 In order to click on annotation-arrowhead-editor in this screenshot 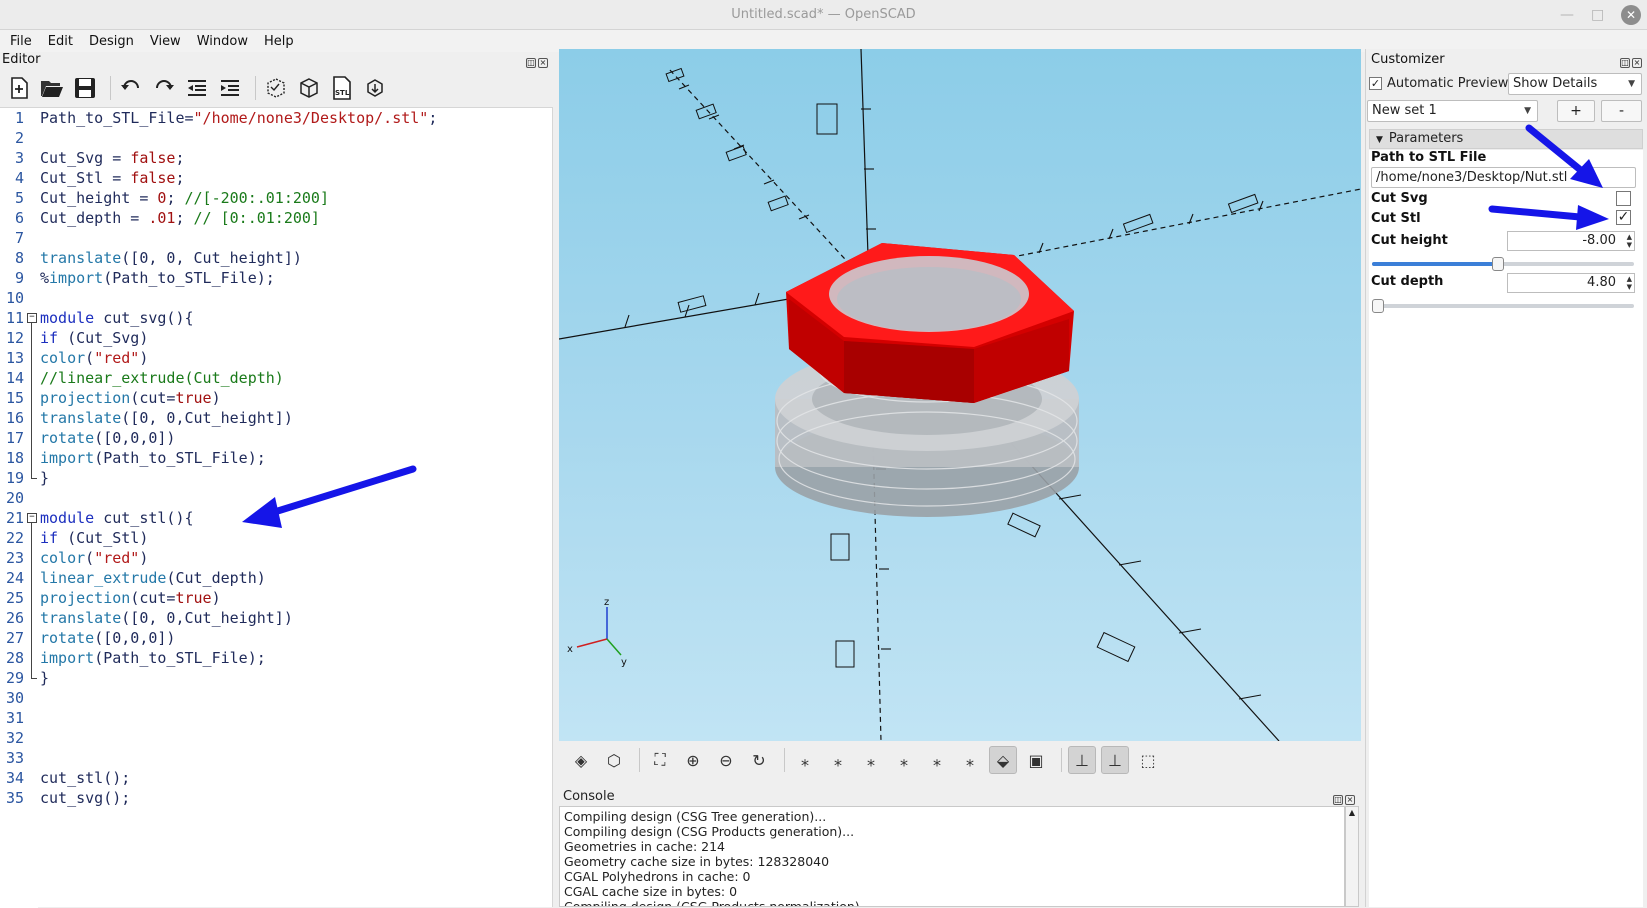, I will do `click(262, 512)`.